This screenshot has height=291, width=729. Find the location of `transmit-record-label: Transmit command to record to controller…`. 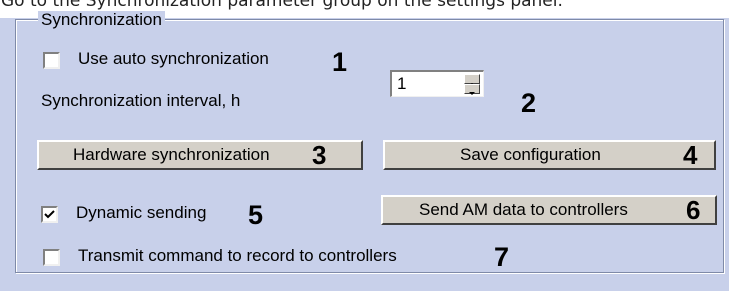

transmit-record-label: Transmit command to record to controller… is located at coordinates (237, 255).